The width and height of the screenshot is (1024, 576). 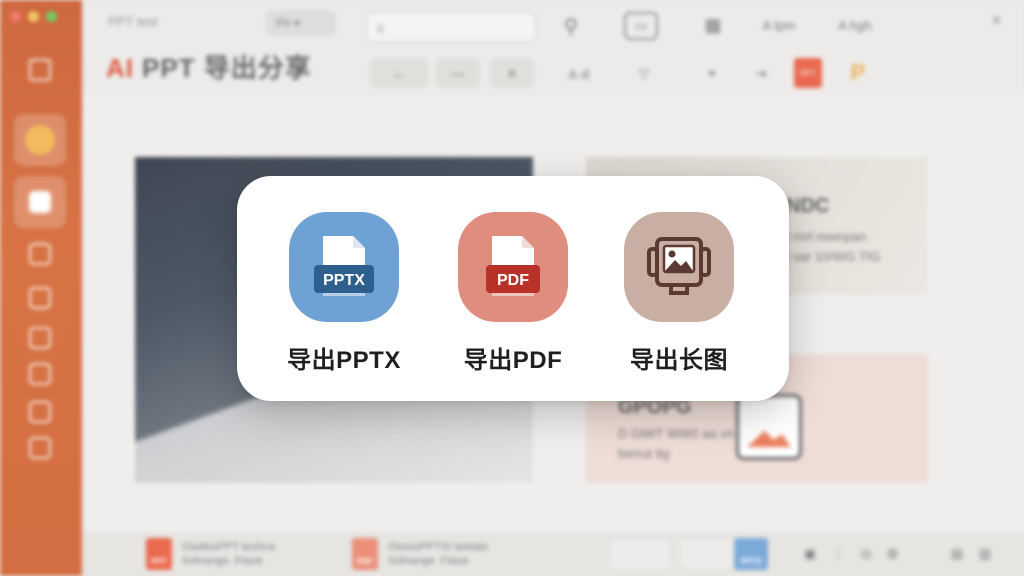 What do you see at coordinates (513, 360) in the screenshot?
I see `export-pdf-label: 导出PDF` at bounding box center [513, 360].